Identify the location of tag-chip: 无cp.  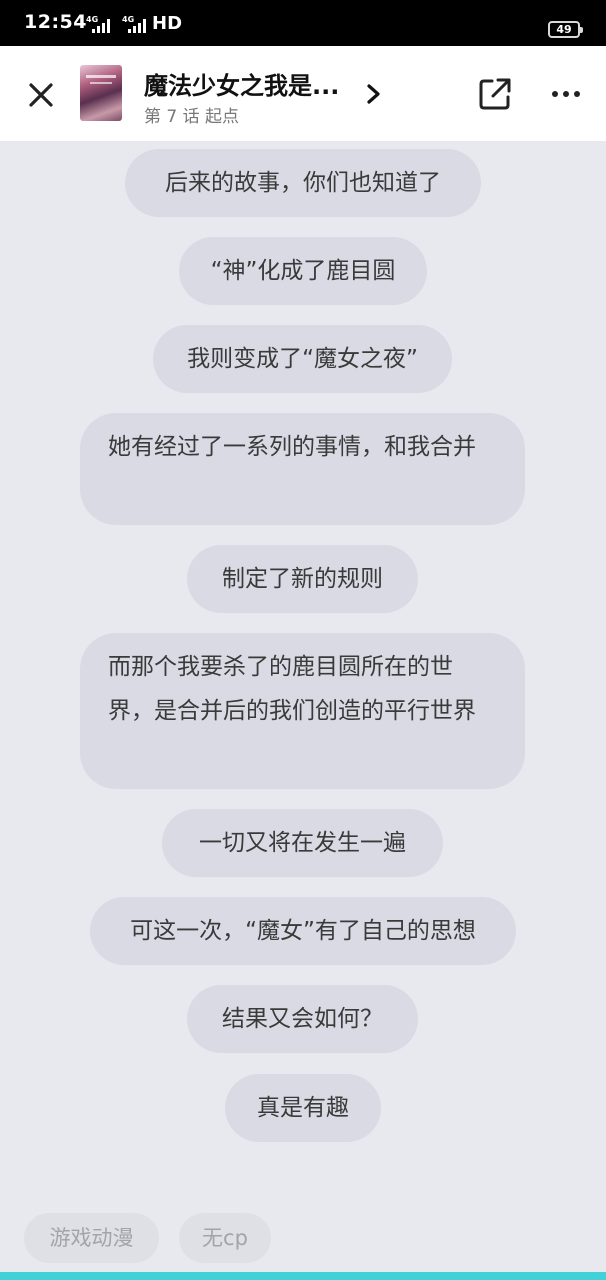
(225, 1238).